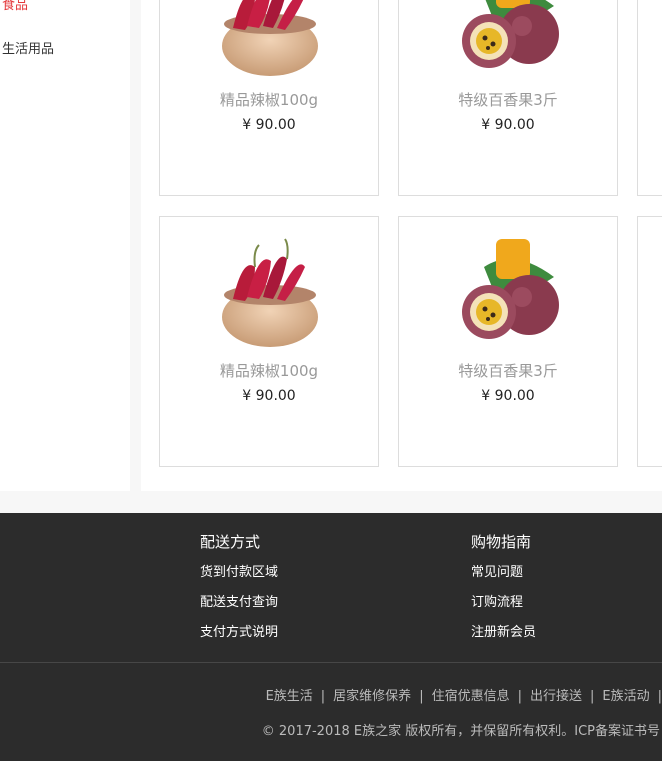 The width and height of the screenshot is (662, 761). Describe the element at coordinates (503, 633) in the screenshot. I see `footer-link: 注册新会员` at that location.